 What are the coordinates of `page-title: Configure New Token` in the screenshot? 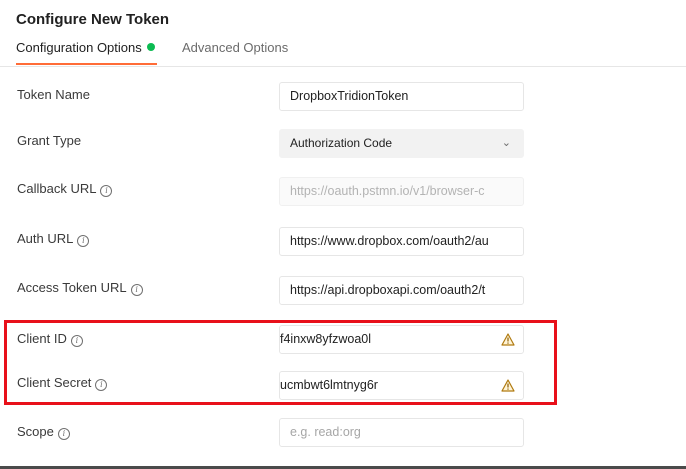 It's located at (93, 19).